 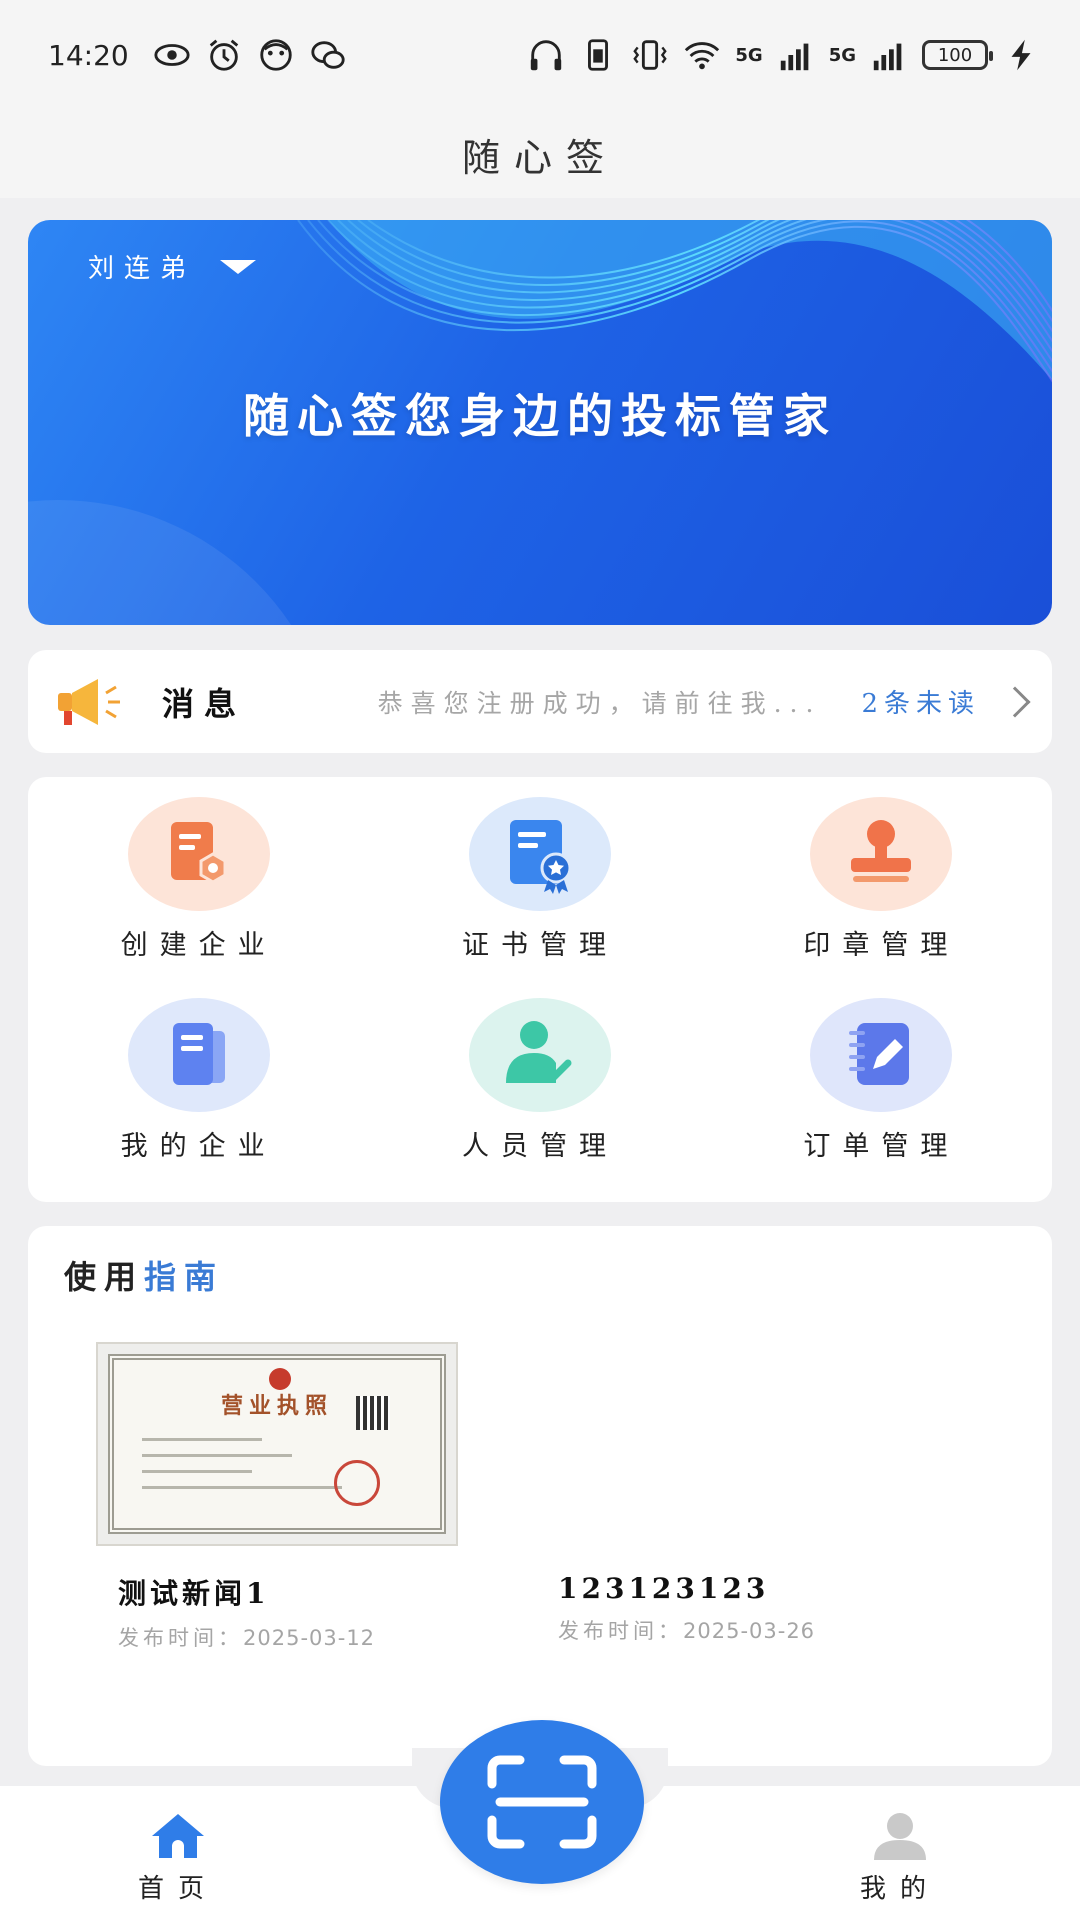 What do you see at coordinates (539, 157) in the screenshot?
I see `page-title: 随心签` at bounding box center [539, 157].